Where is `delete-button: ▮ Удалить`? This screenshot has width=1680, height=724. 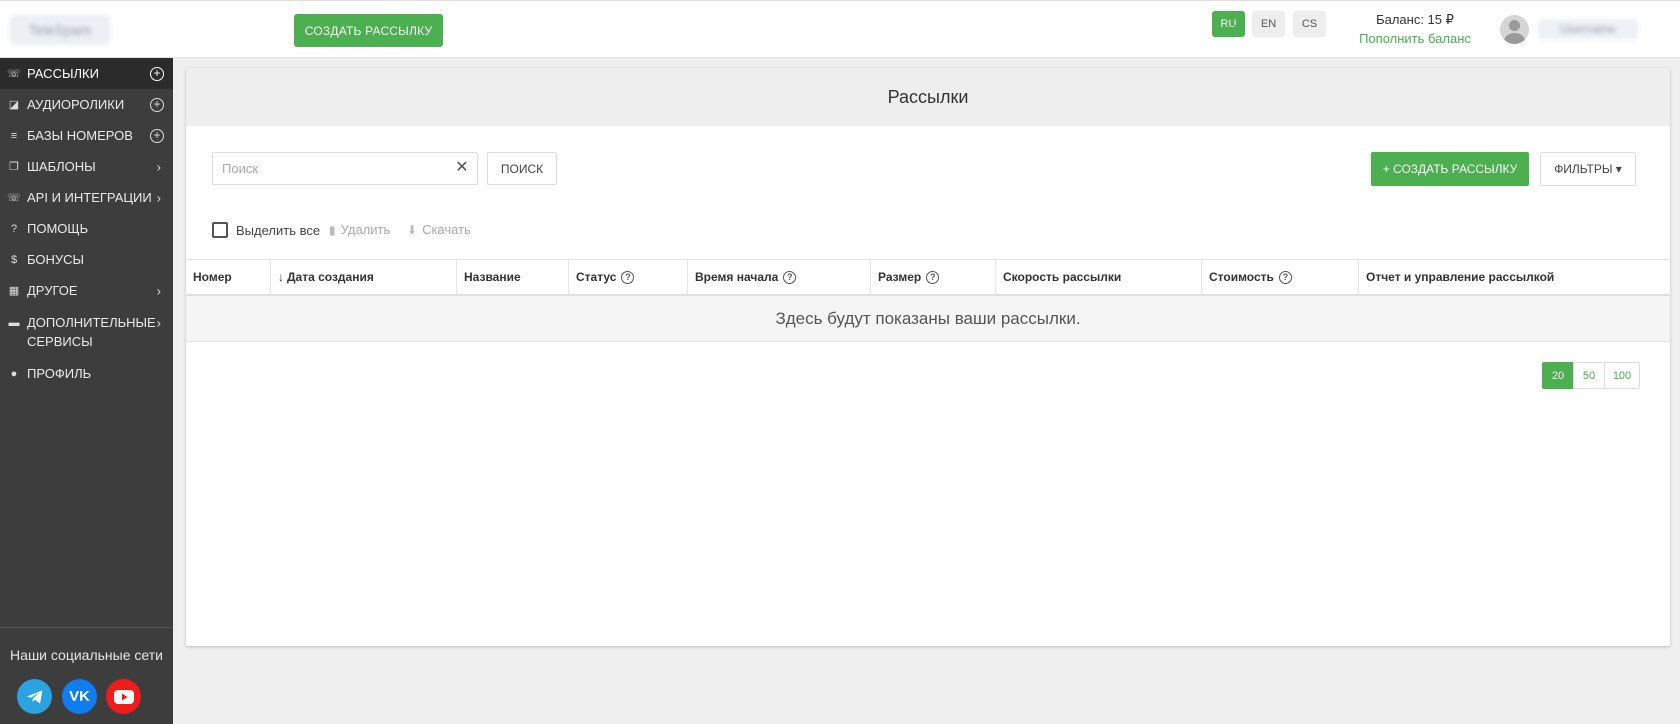 delete-button: ▮ Удалить is located at coordinates (359, 229).